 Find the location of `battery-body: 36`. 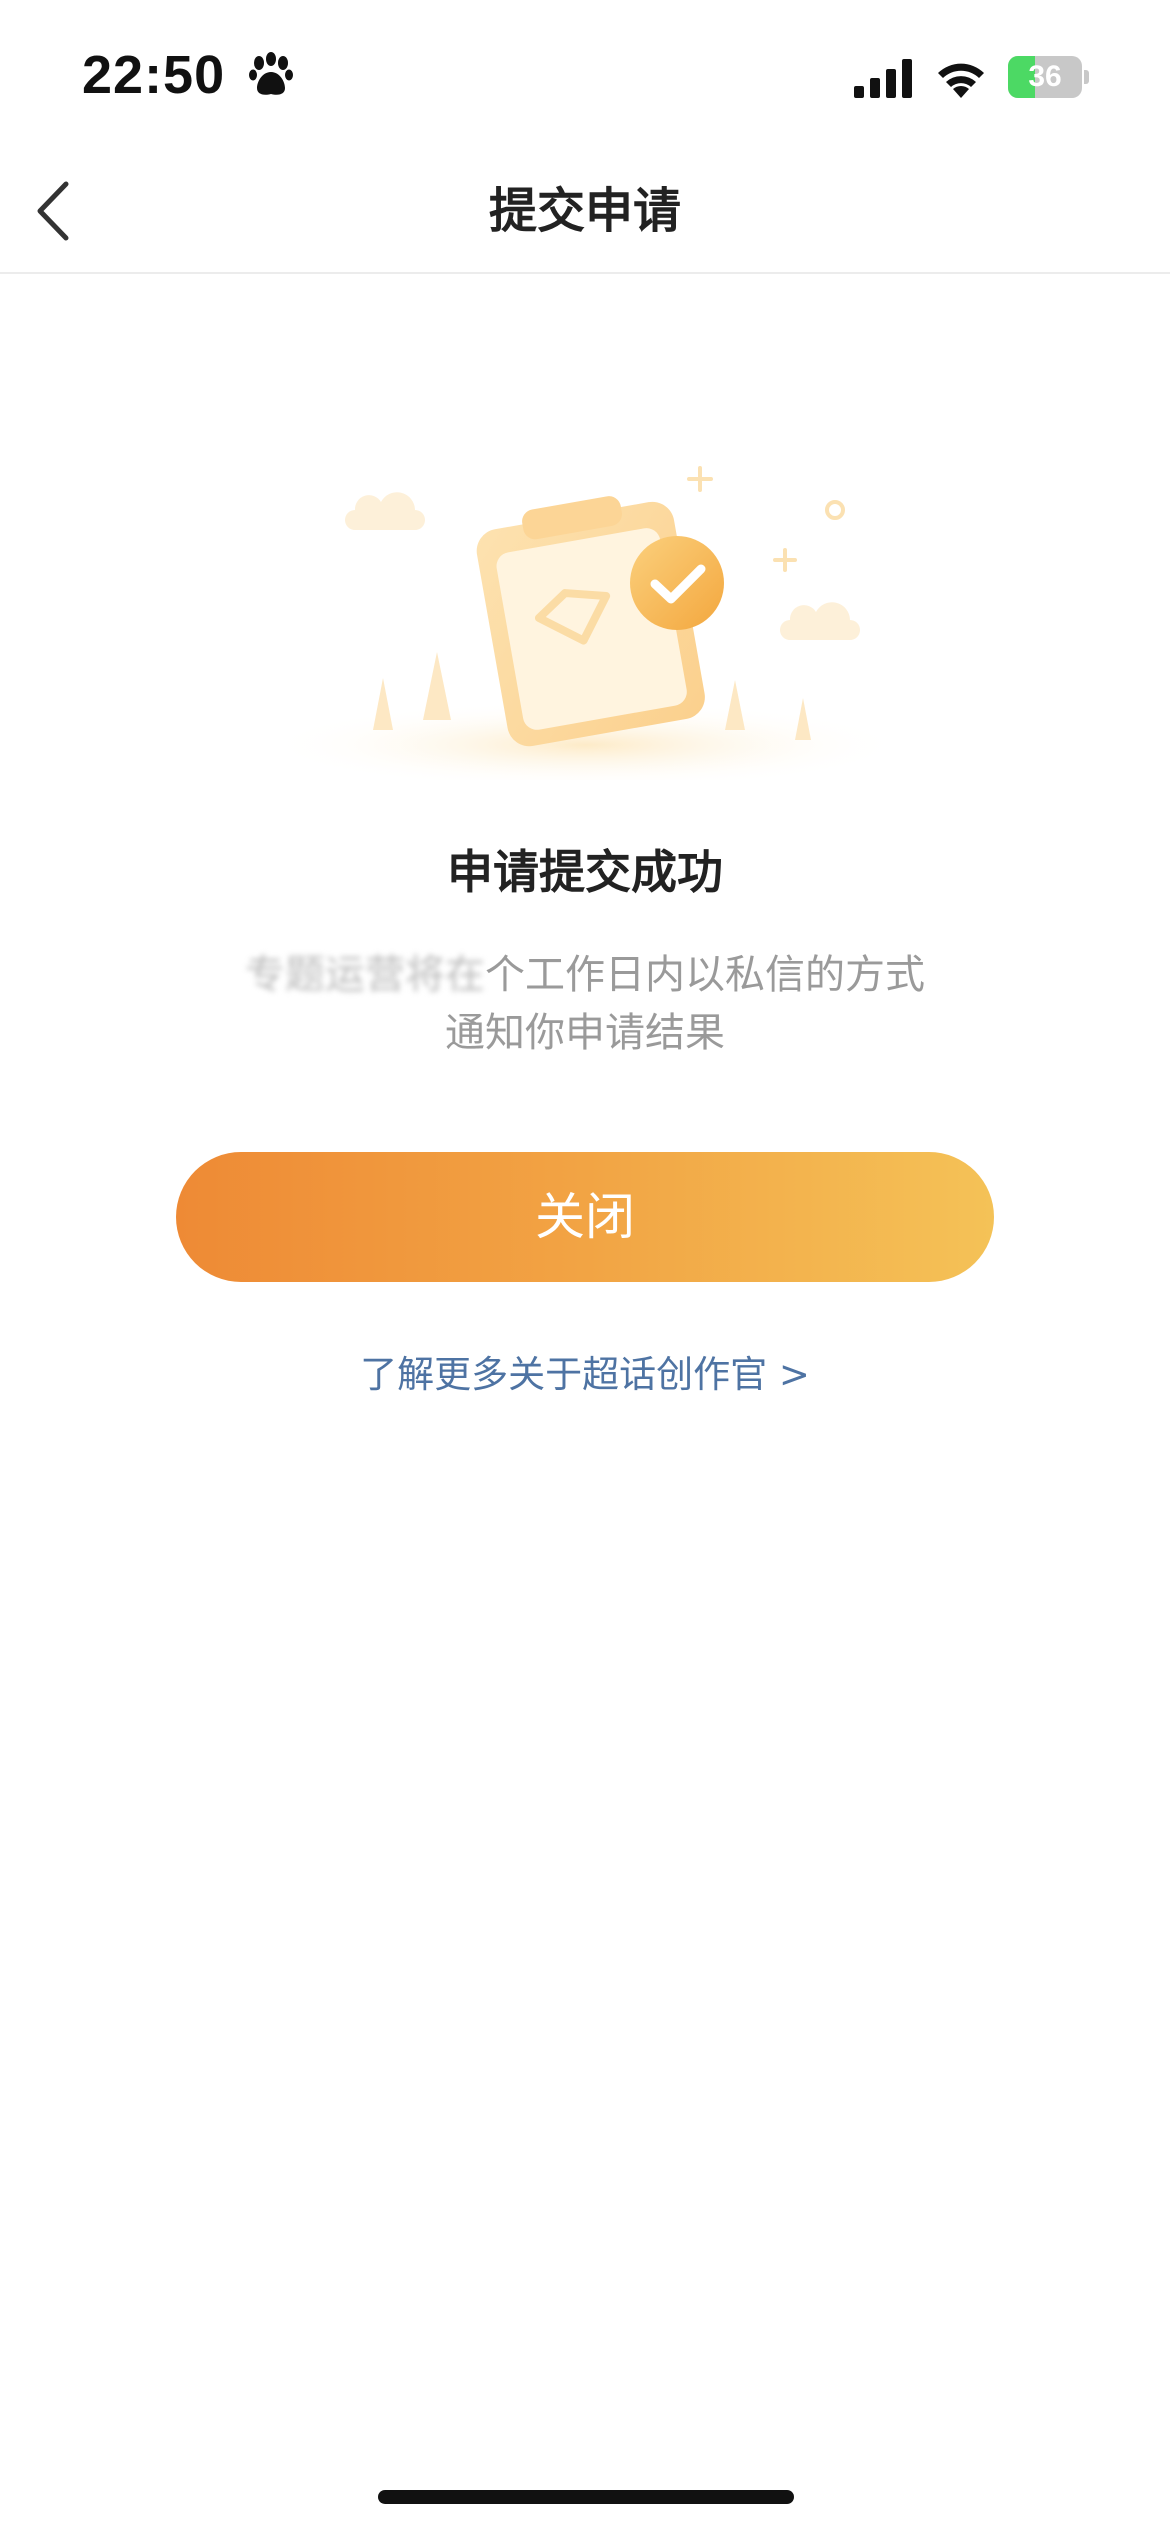

battery-body: 36 is located at coordinates (1045, 77).